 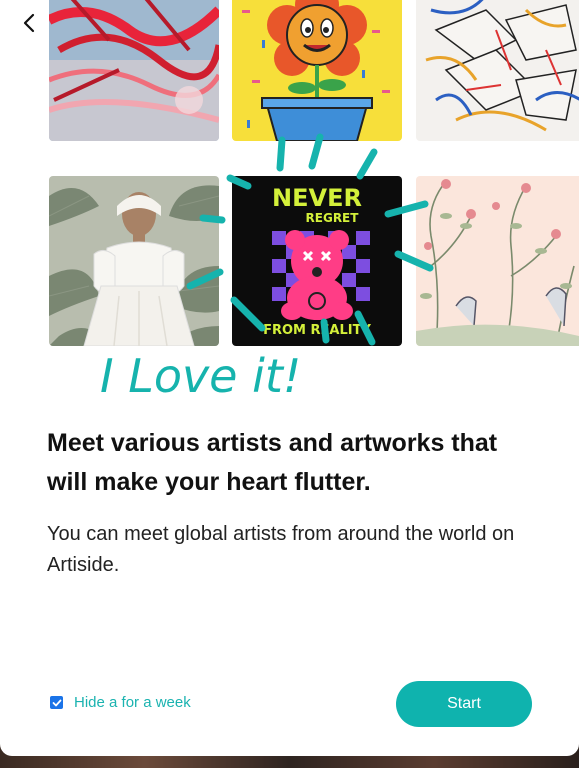 I want to click on checkmark-icon, so click(x=56, y=702).